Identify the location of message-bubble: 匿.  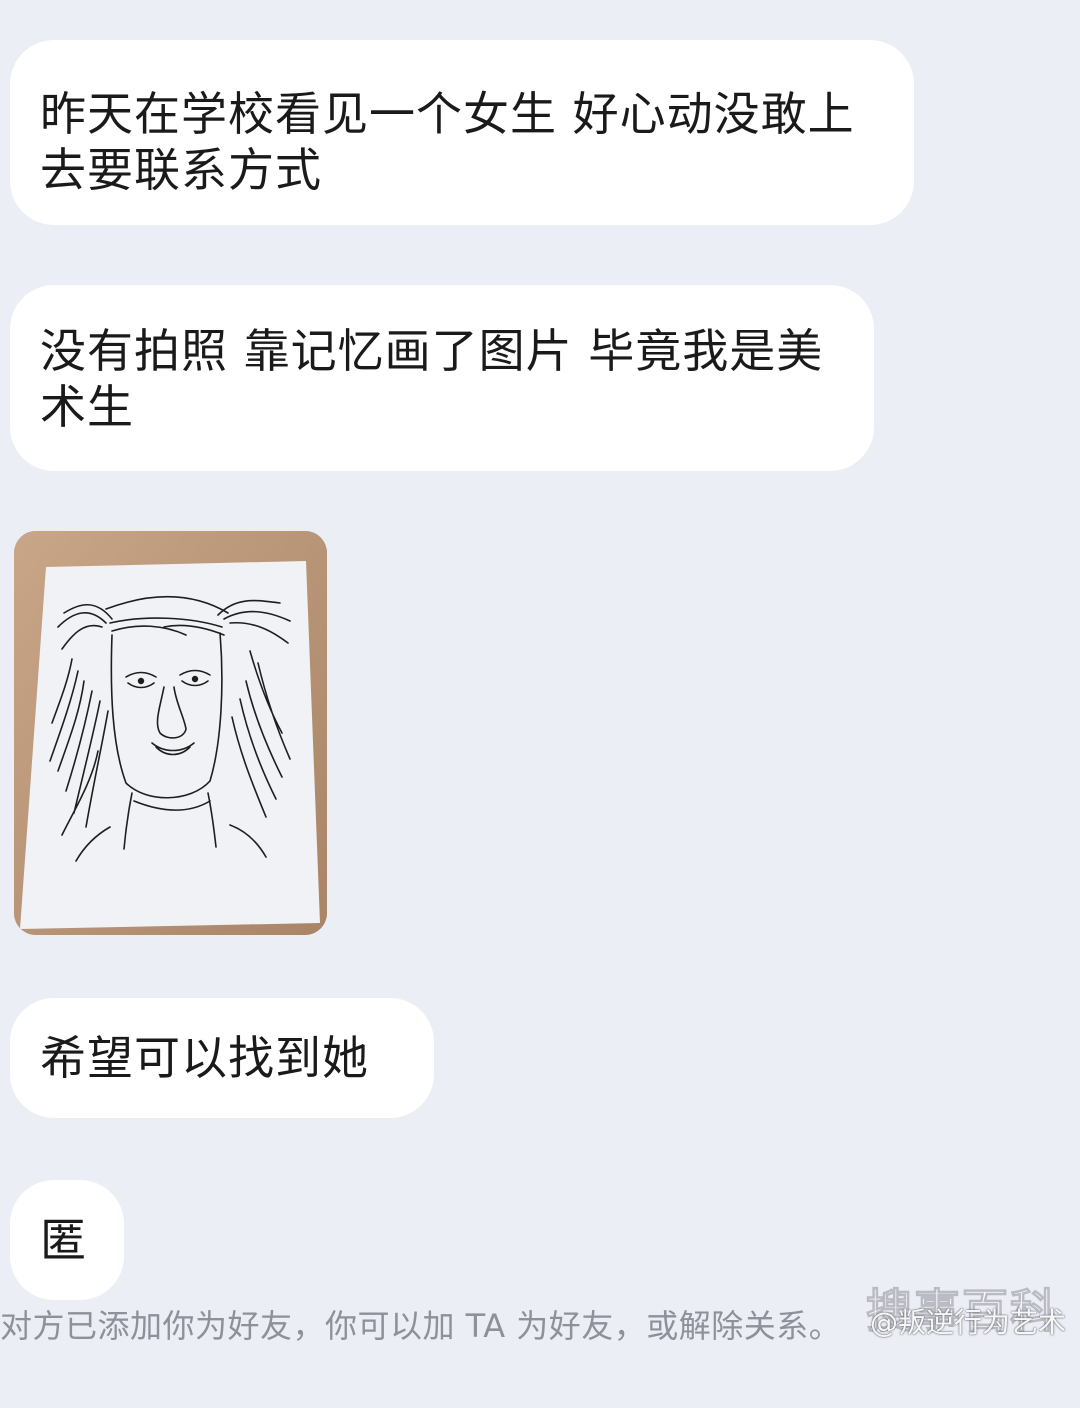
(67, 1240).